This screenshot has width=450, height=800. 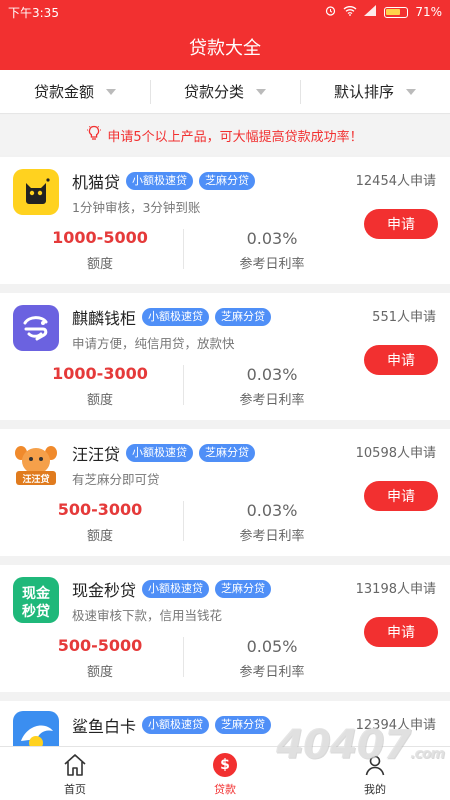 I want to click on applicant-count: 12454人申请, so click(x=395, y=181).